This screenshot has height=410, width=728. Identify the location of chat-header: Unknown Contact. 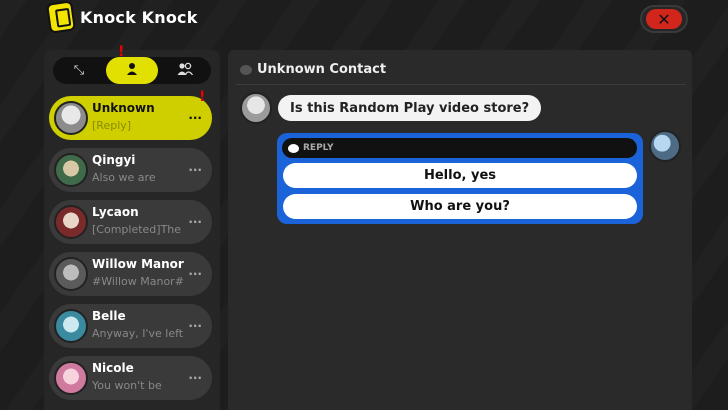
(313, 69).